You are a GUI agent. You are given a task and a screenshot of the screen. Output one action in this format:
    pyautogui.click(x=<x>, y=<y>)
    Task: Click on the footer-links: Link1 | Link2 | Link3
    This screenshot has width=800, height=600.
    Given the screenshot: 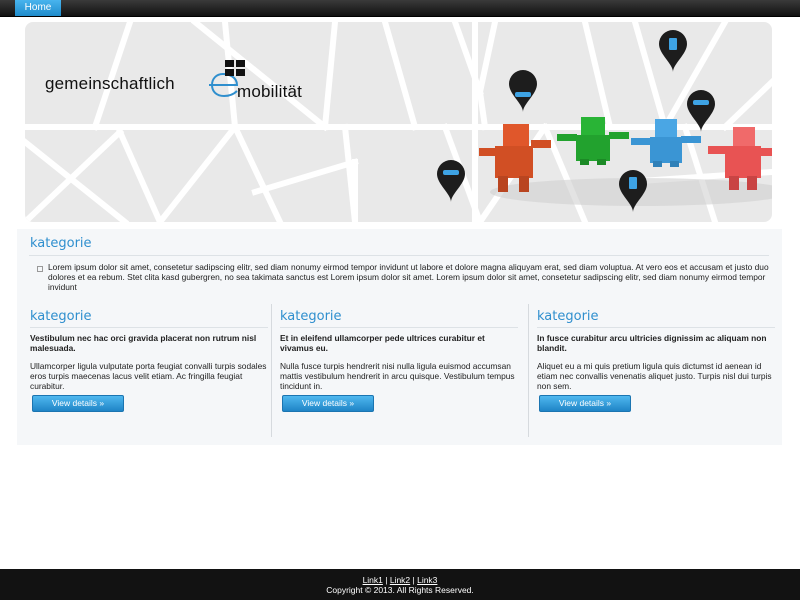 What is the action you would take?
    pyautogui.click(x=400, y=580)
    